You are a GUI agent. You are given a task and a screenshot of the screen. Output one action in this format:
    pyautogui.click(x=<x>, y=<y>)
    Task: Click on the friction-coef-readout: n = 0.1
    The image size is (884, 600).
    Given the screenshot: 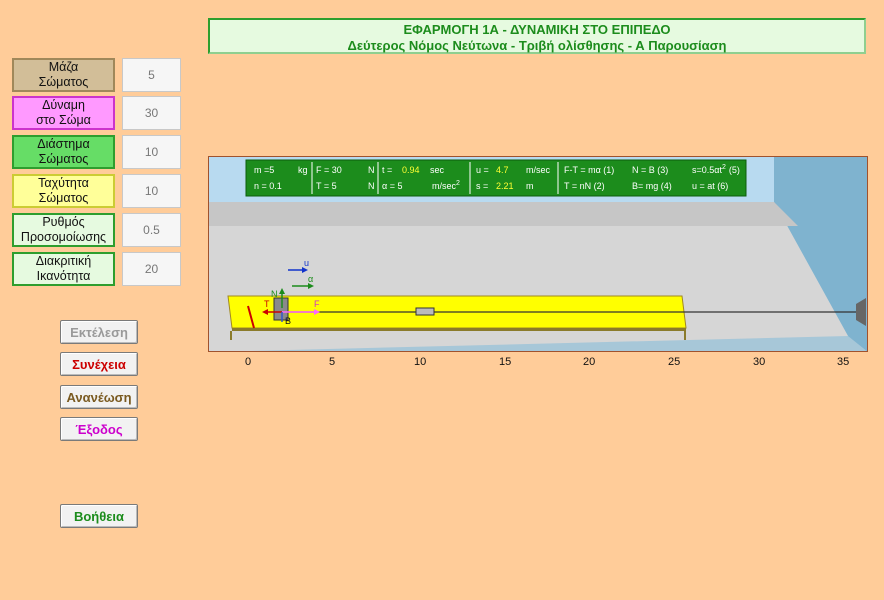 What is the action you would take?
    pyautogui.click(x=268, y=186)
    